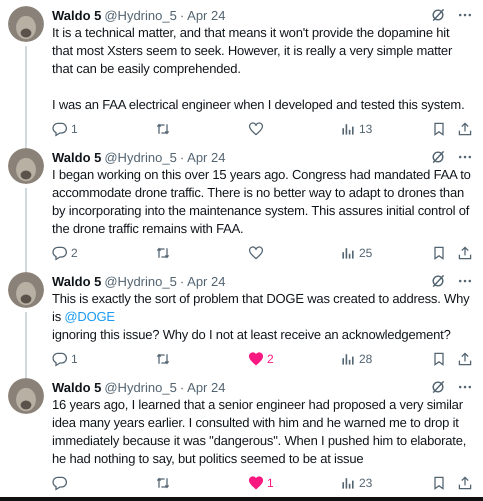 This screenshot has width=483, height=501. Describe the element at coordinates (74, 253) in the screenshot. I see `reply-count: 2` at that location.